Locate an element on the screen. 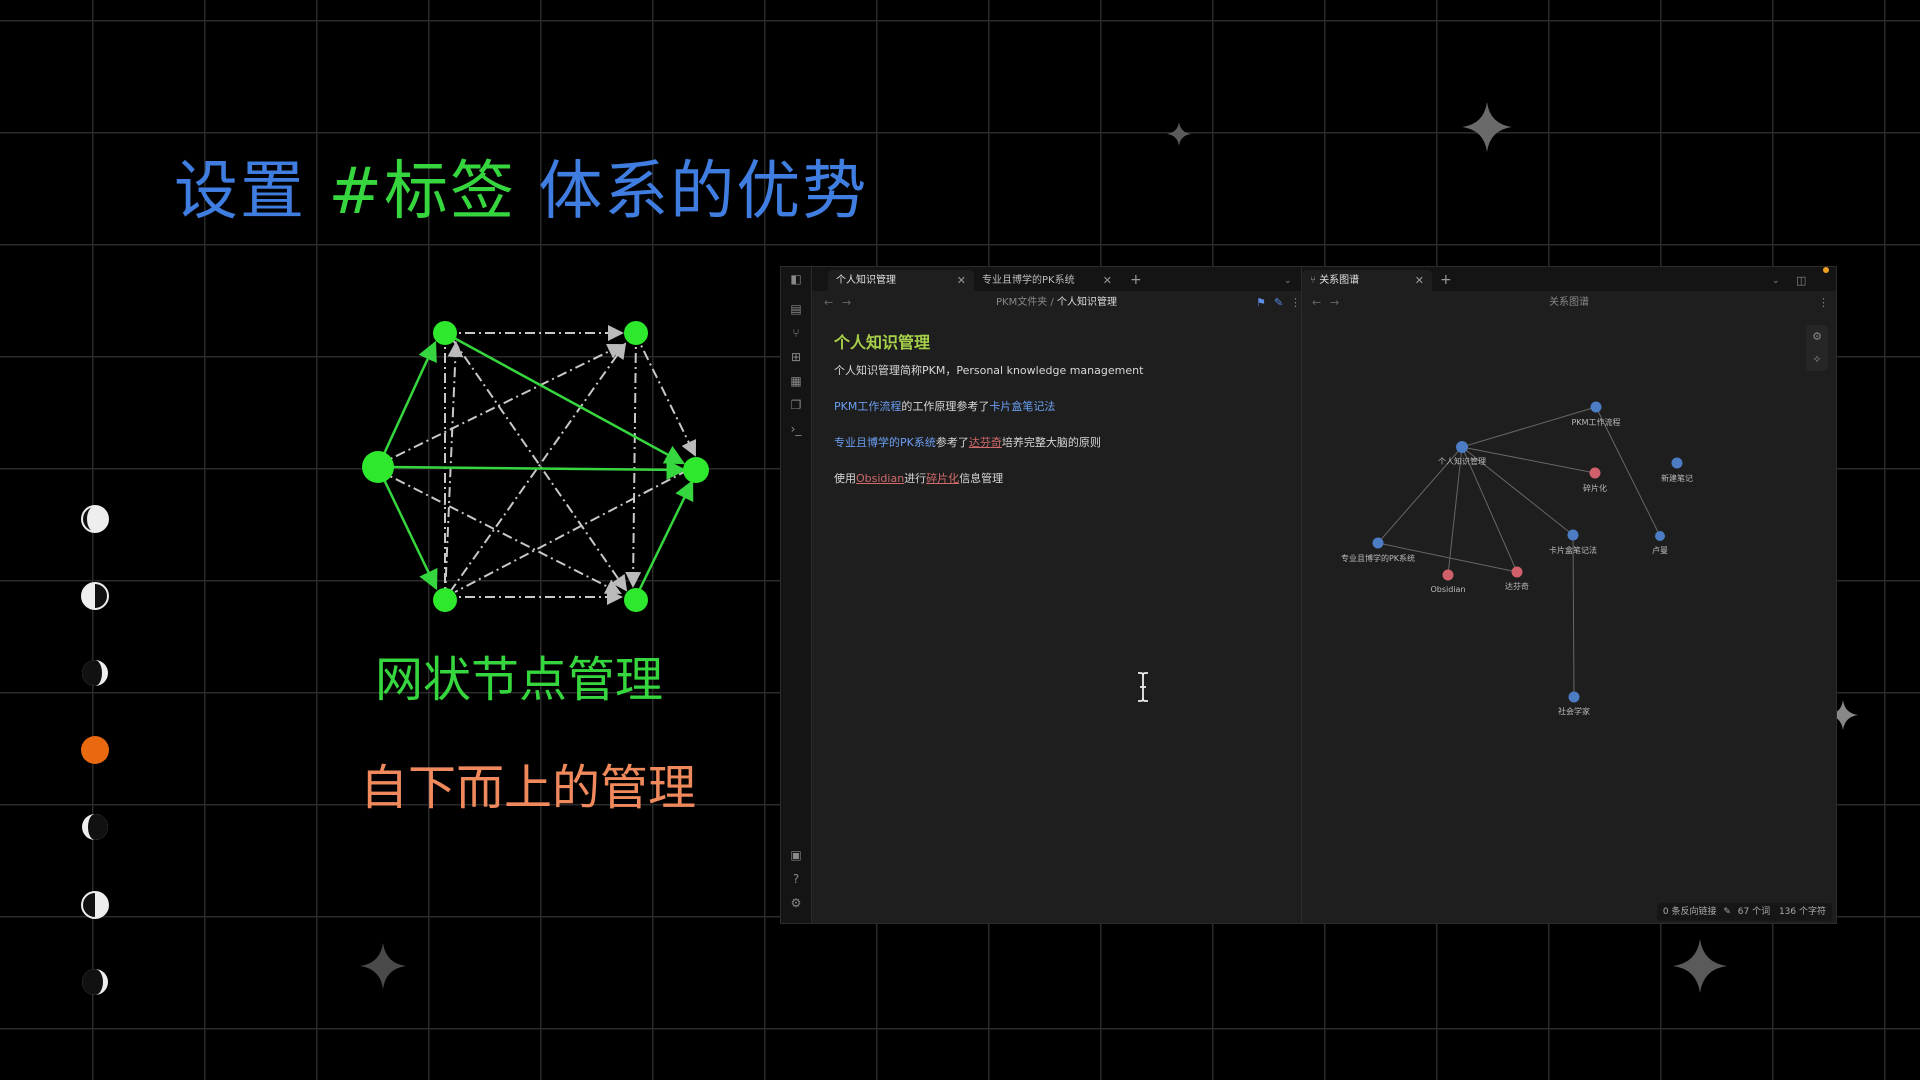 This screenshot has width=1920, height=1080. half-moon-right-icon is located at coordinates (95, 905).